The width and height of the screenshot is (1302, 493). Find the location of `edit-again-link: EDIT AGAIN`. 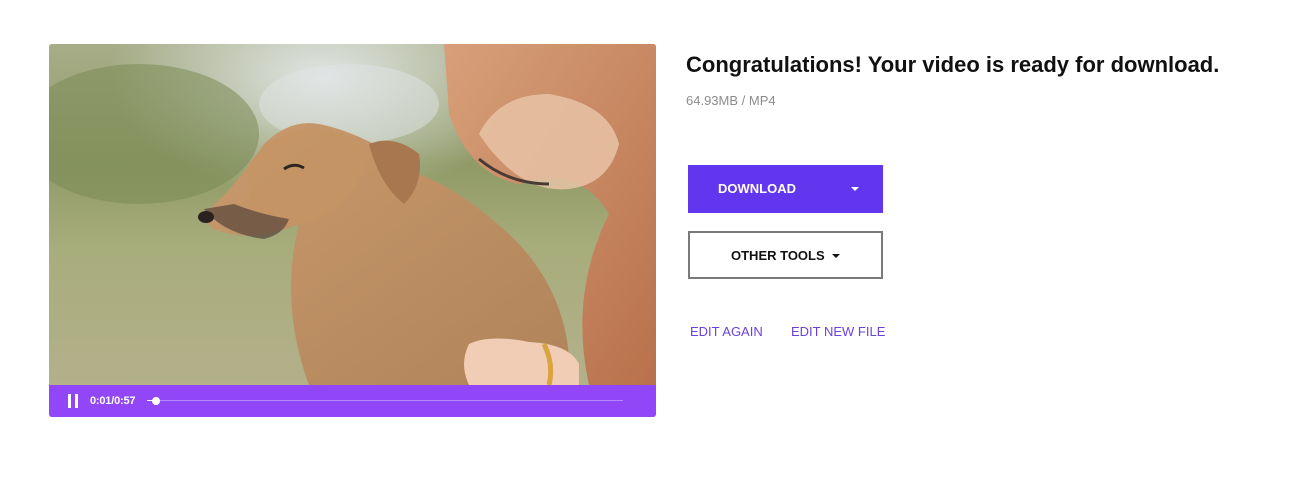

edit-again-link: EDIT AGAIN is located at coordinates (726, 332).